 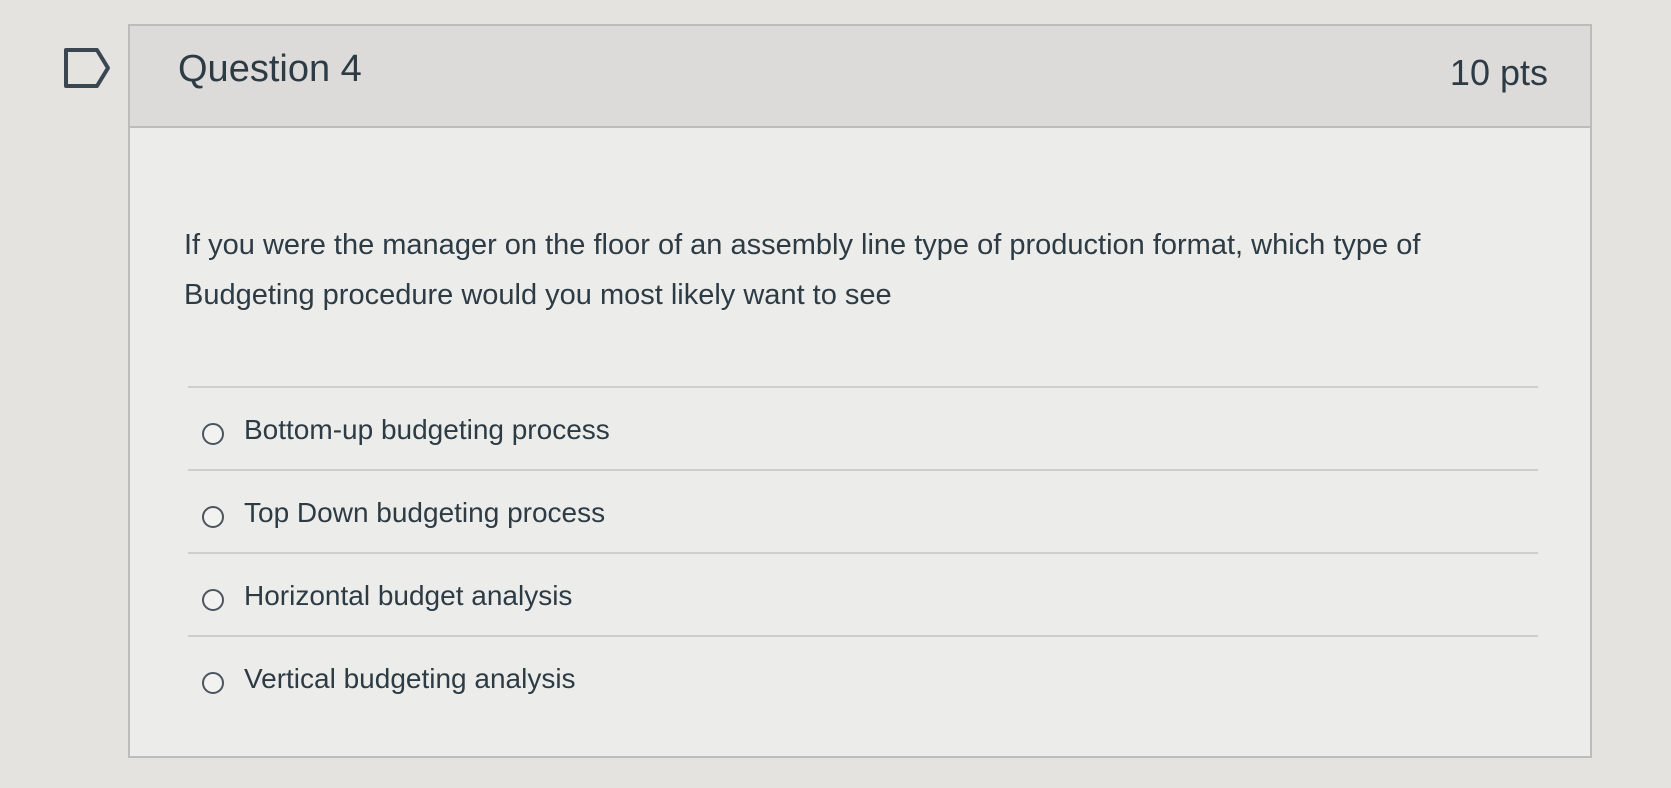 What do you see at coordinates (424, 513) in the screenshot?
I see `answer-label: Top Down budgeting process` at bounding box center [424, 513].